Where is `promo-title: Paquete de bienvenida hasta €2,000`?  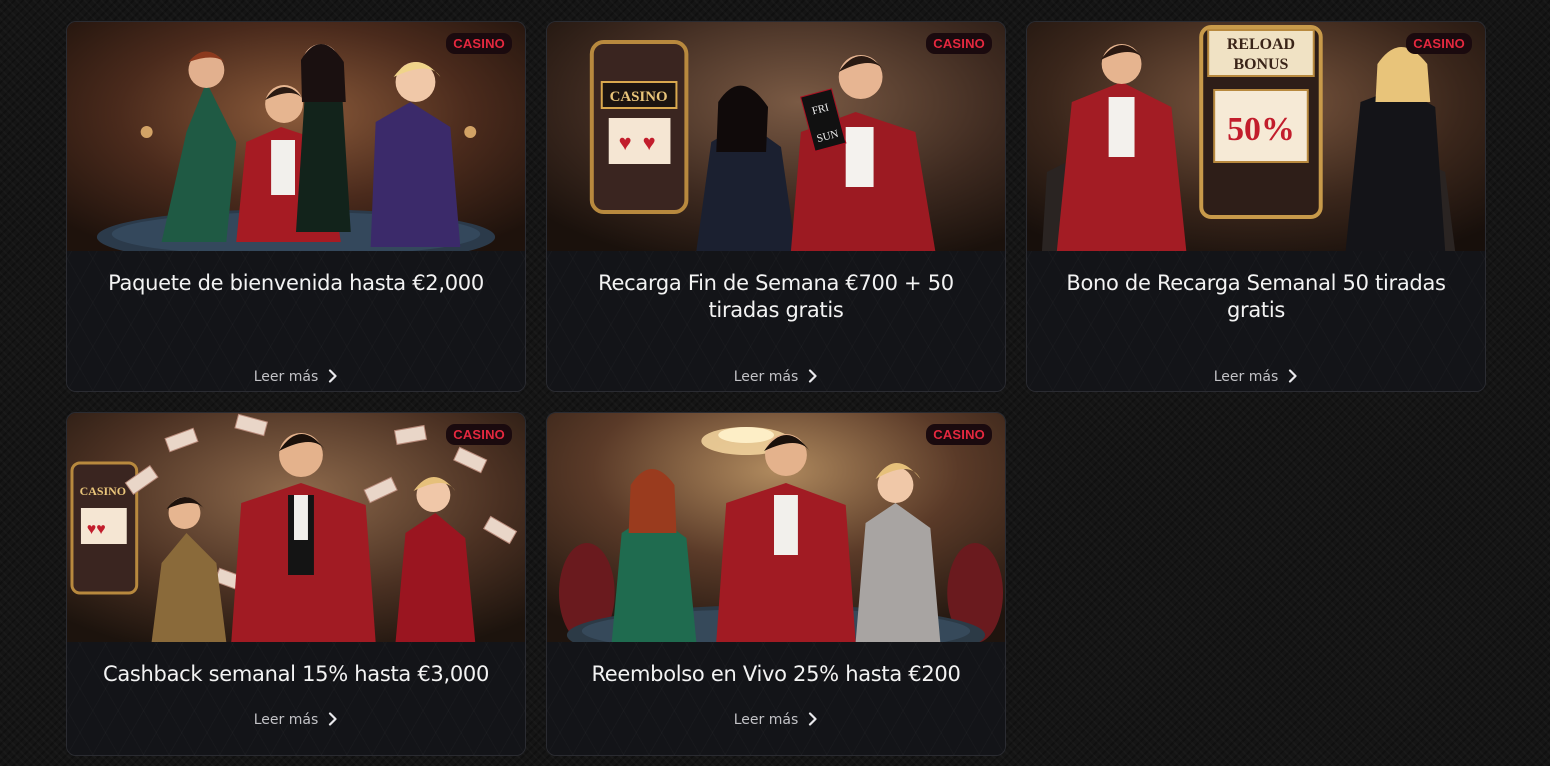 promo-title: Paquete de bienvenida hasta €2,000 is located at coordinates (296, 283).